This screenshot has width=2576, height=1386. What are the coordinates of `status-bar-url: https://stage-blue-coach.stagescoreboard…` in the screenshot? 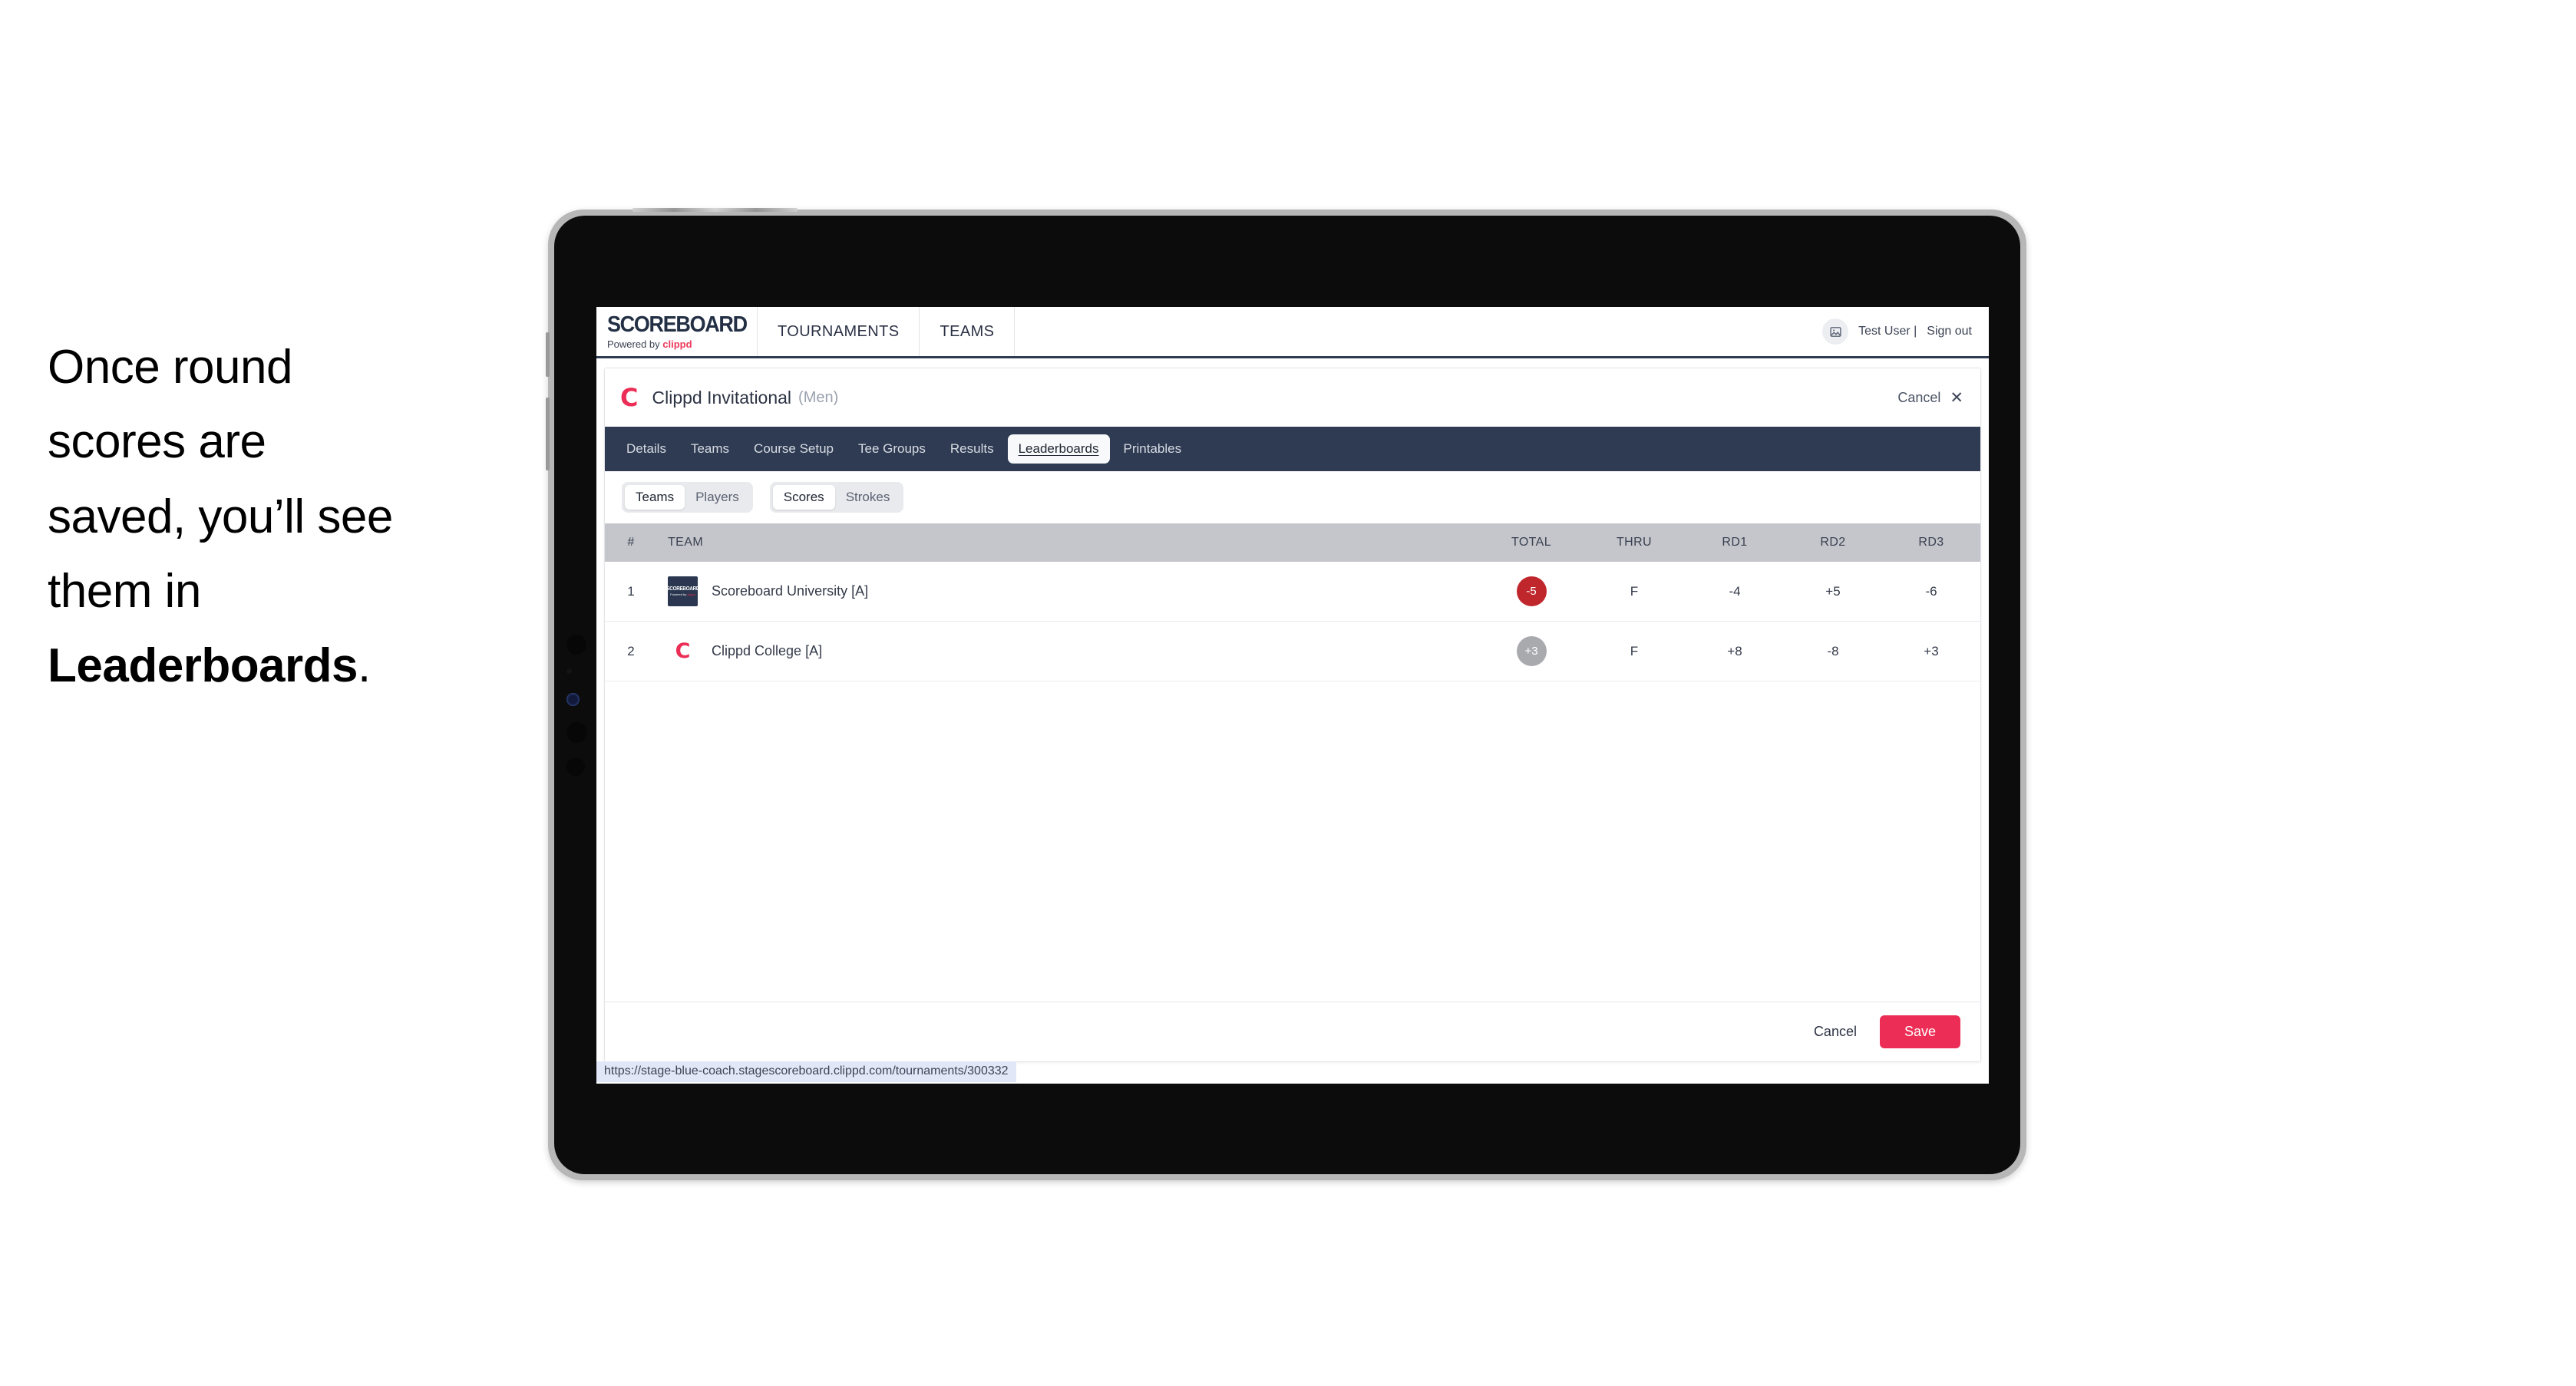 It's located at (806, 1071).